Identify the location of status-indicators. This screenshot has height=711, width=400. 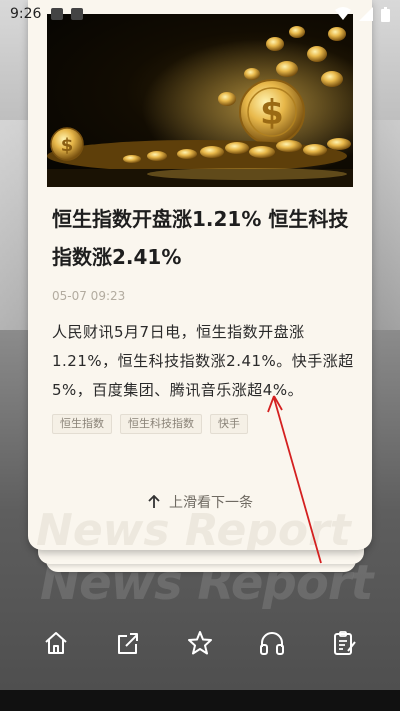
(362, 14).